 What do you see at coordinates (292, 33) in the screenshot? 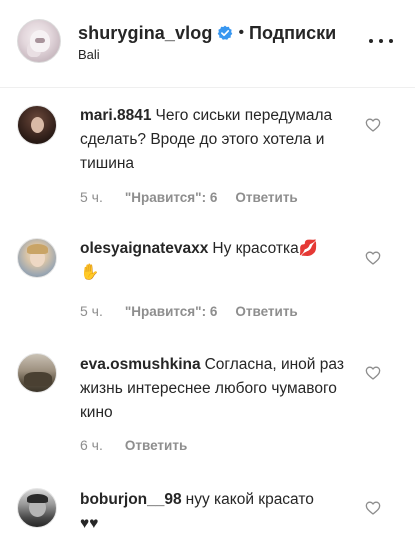
I see `following-button: Подписки` at bounding box center [292, 33].